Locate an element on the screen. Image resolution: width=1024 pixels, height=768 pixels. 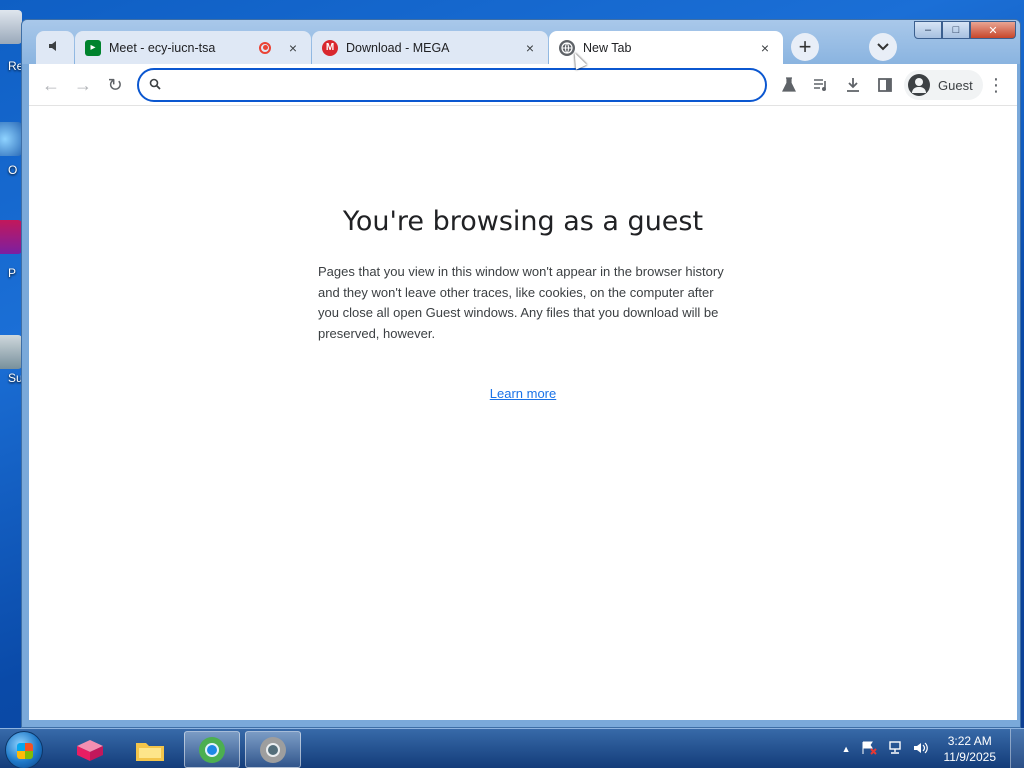
tray-expand-icon: ▲ is located at coordinates (846, 749).